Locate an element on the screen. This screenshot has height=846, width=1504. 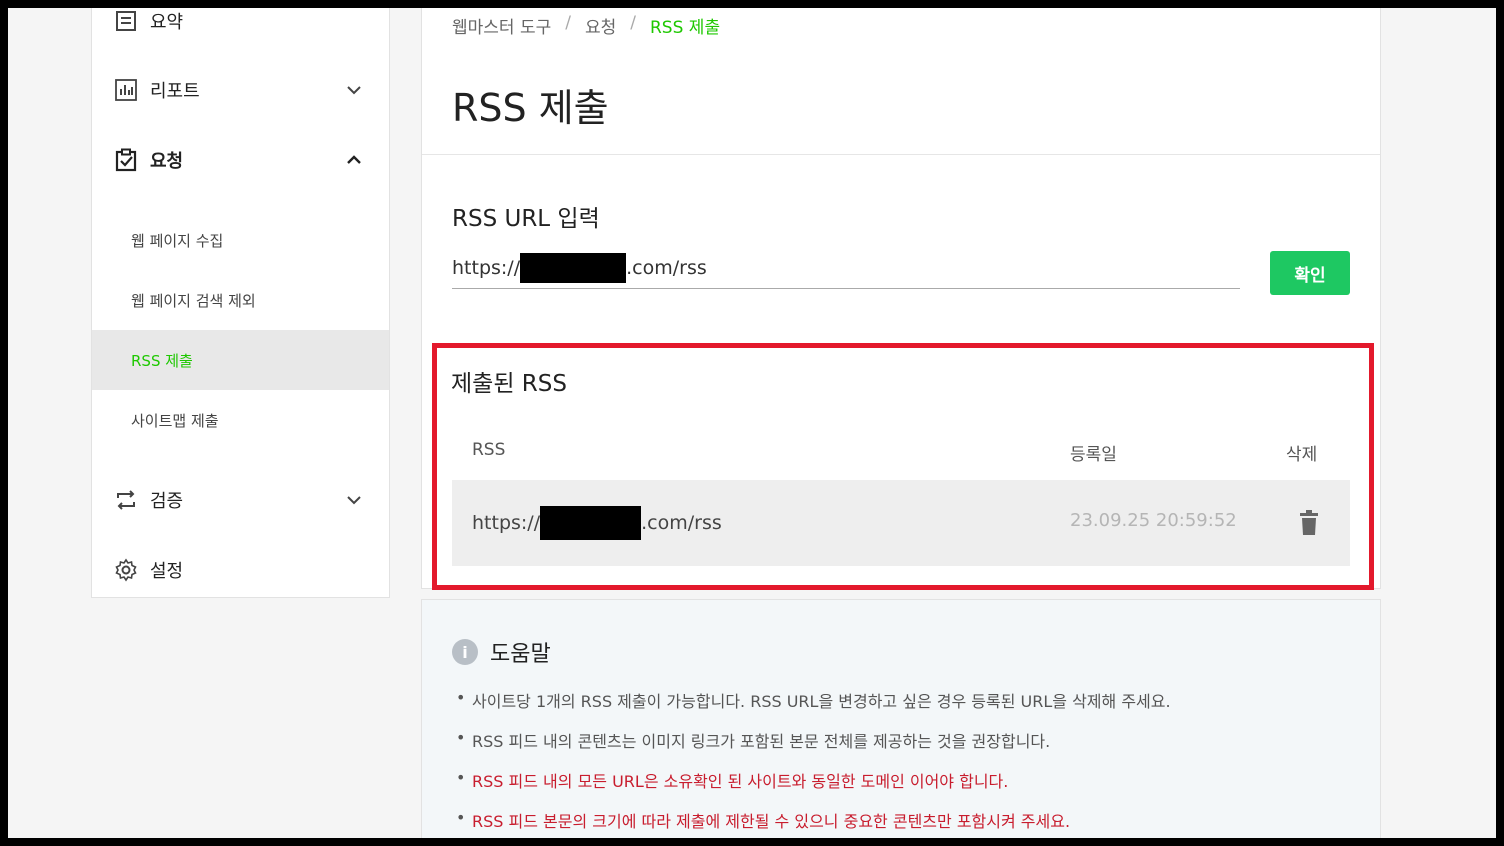
column-header-rss: RSS is located at coordinates (489, 450).